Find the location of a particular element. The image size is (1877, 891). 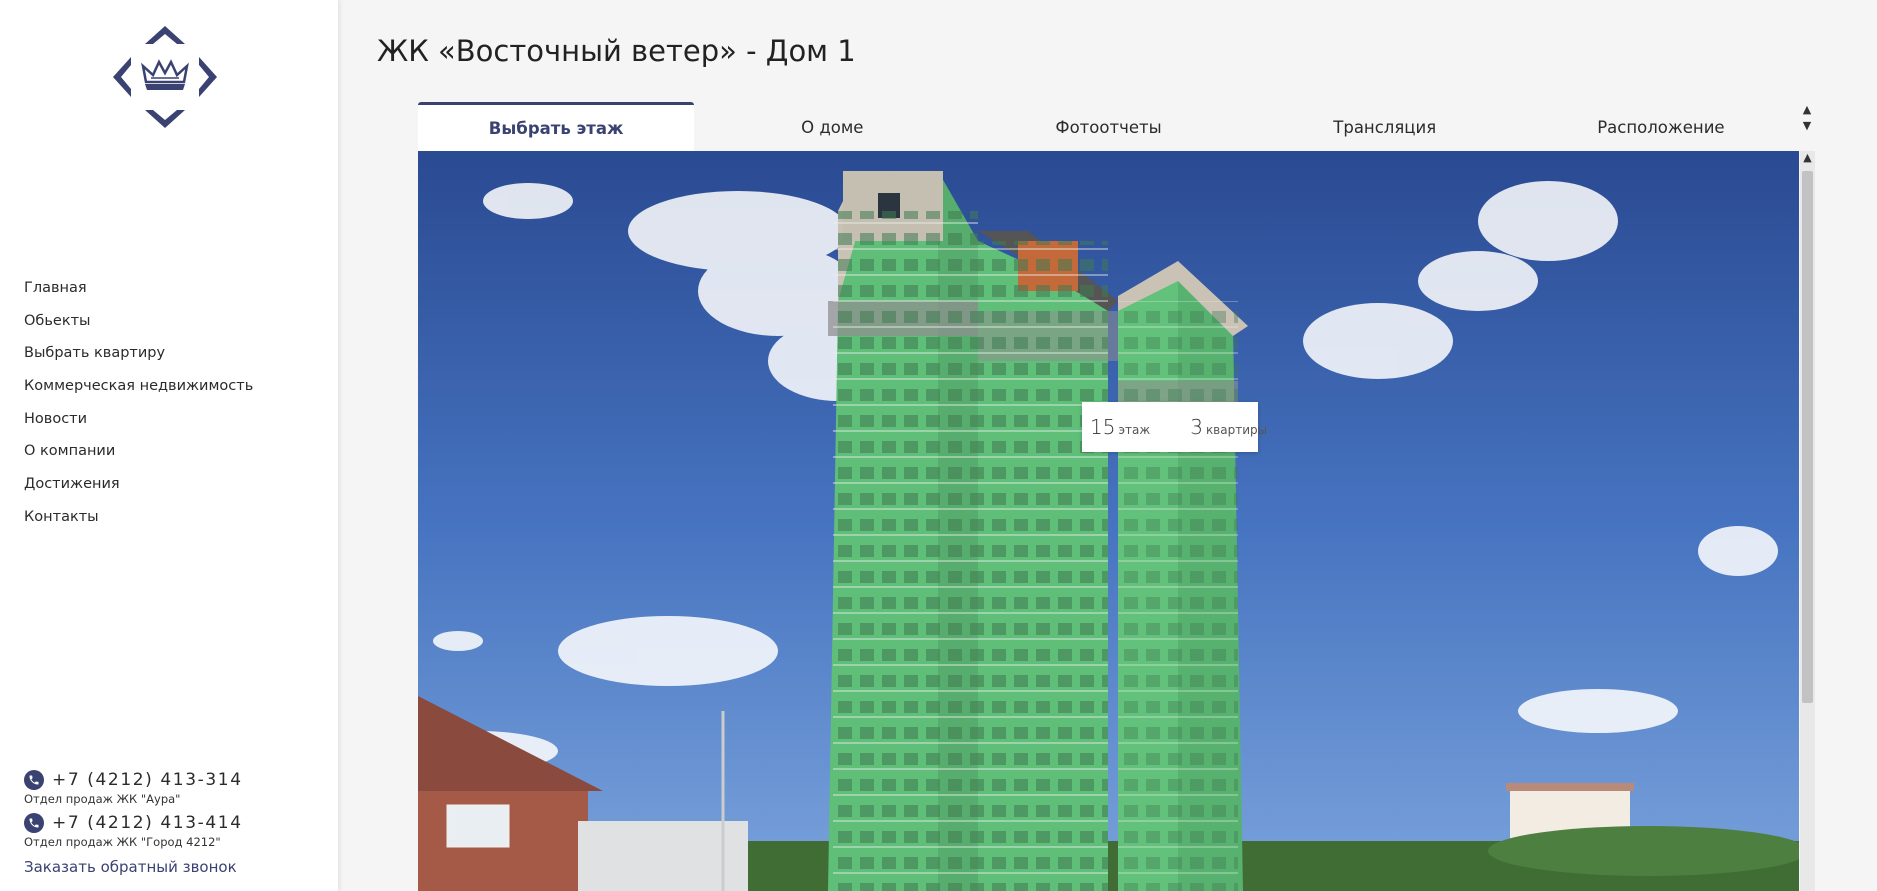

floor-unit: этаж is located at coordinates (1134, 430).